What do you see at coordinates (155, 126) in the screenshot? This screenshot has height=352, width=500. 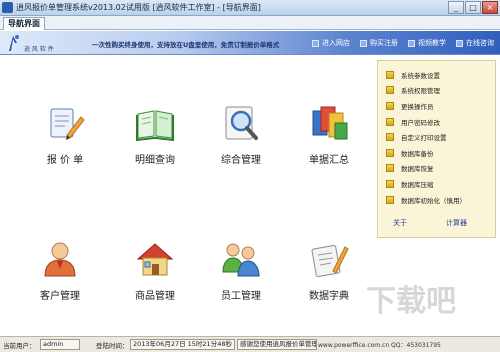 I see `open-book-icon` at bounding box center [155, 126].